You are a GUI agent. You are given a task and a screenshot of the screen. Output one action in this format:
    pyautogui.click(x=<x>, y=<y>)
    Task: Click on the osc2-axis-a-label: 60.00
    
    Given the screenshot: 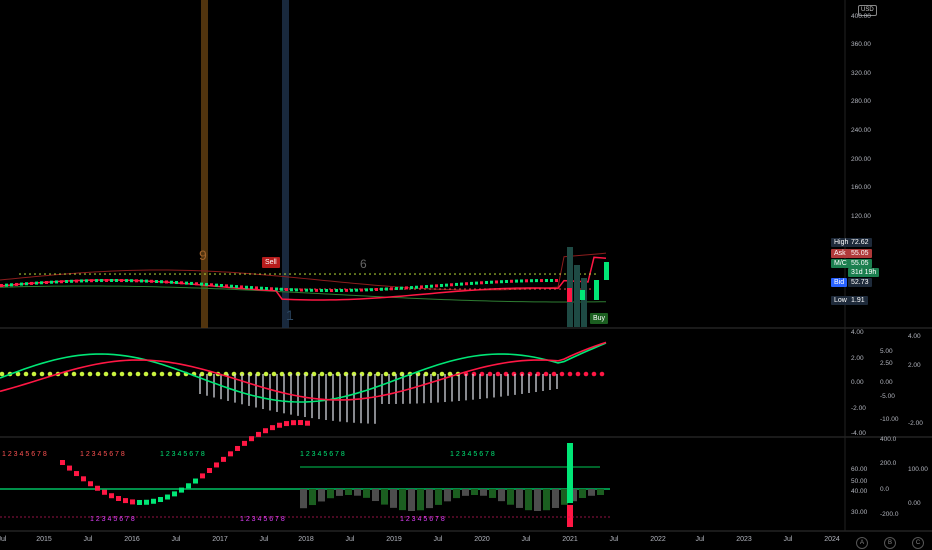 What is the action you would take?
    pyautogui.click(x=859, y=469)
    